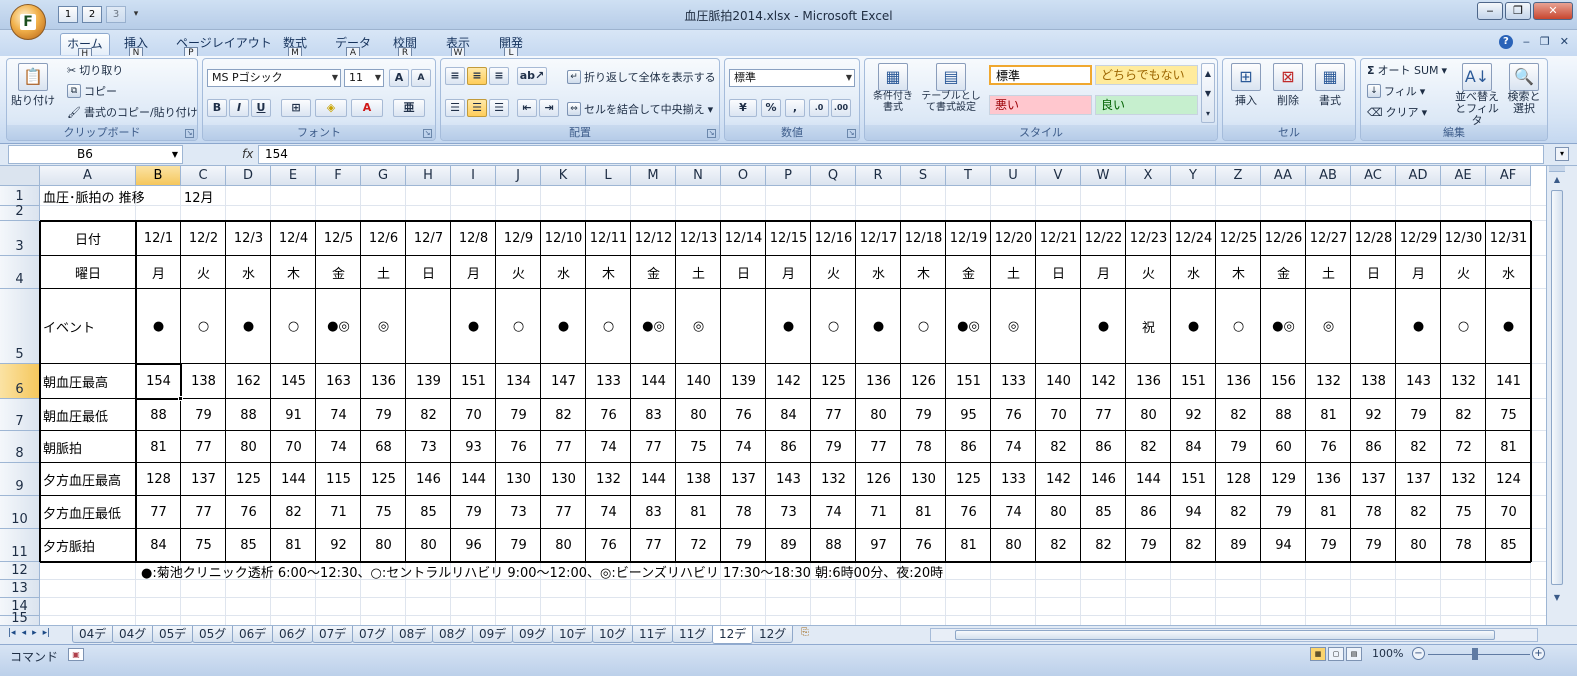 The width and height of the screenshot is (1577, 676). What do you see at coordinates (518, 176) in the screenshot?
I see `column-header: J` at bounding box center [518, 176].